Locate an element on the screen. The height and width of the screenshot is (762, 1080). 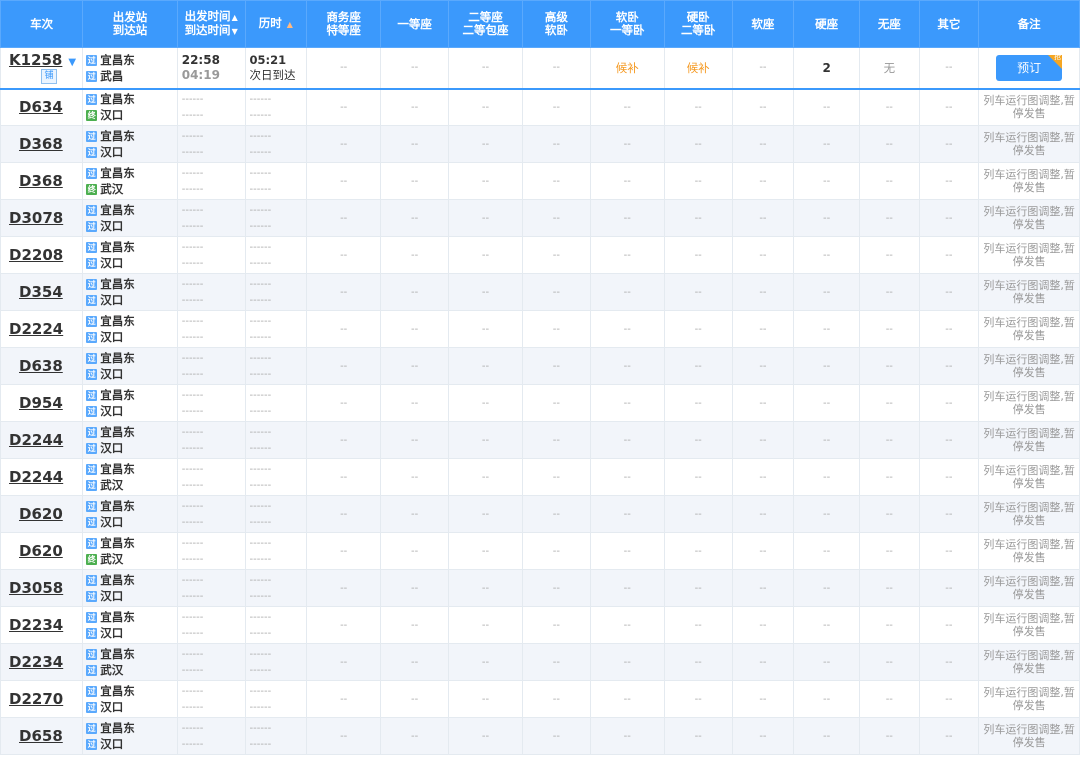
train-number-link: D2224 is located at coordinates (36, 329).